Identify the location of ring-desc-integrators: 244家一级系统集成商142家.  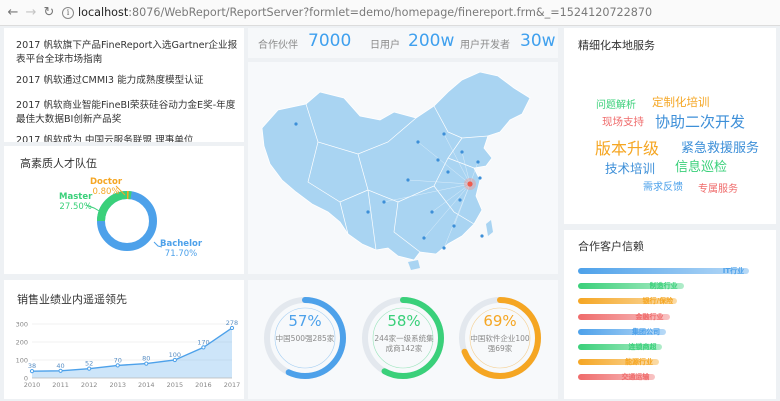
(404, 343).